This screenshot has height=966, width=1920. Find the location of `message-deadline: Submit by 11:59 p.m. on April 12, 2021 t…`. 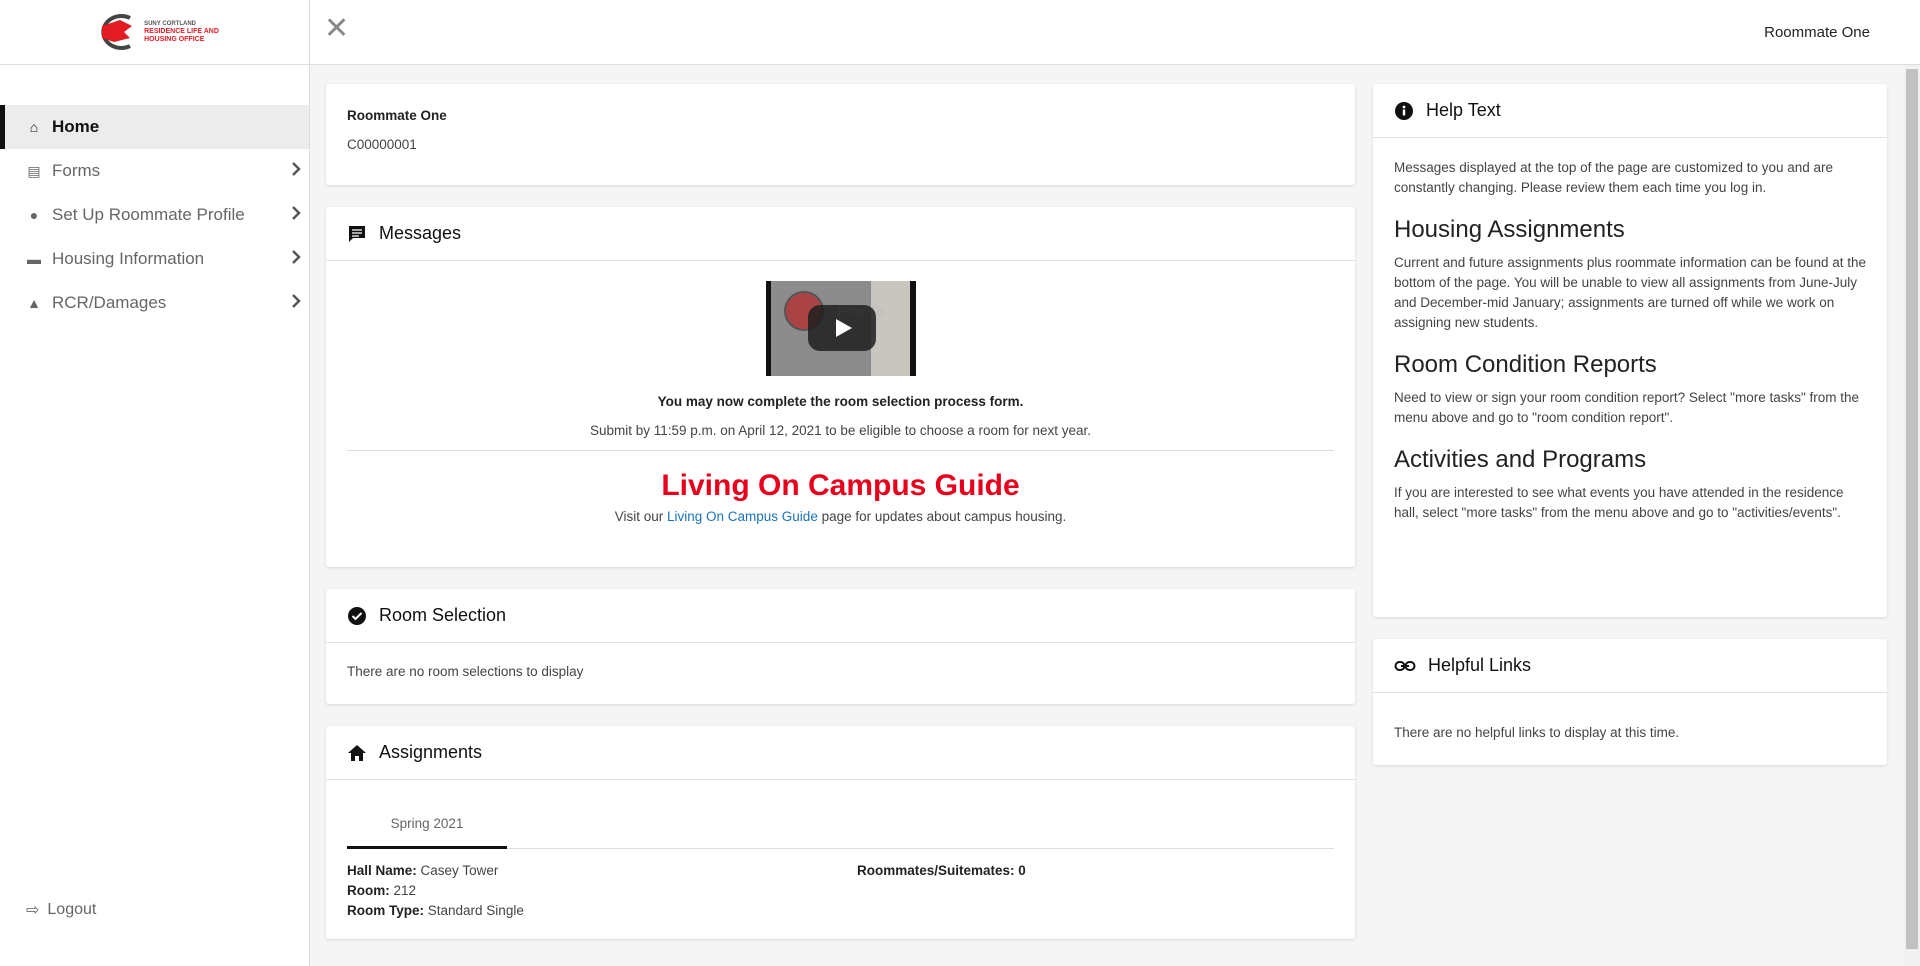

message-deadline: Submit by 11:59 p.m. on April 12, 2021 t… is located at coordinates (840, 430).